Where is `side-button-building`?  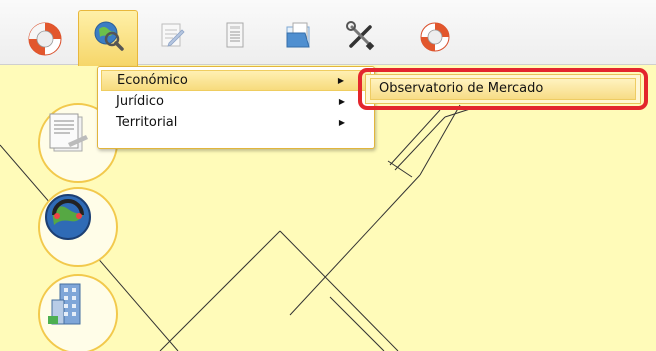
side-button-building is located at coordinates (78, 312).